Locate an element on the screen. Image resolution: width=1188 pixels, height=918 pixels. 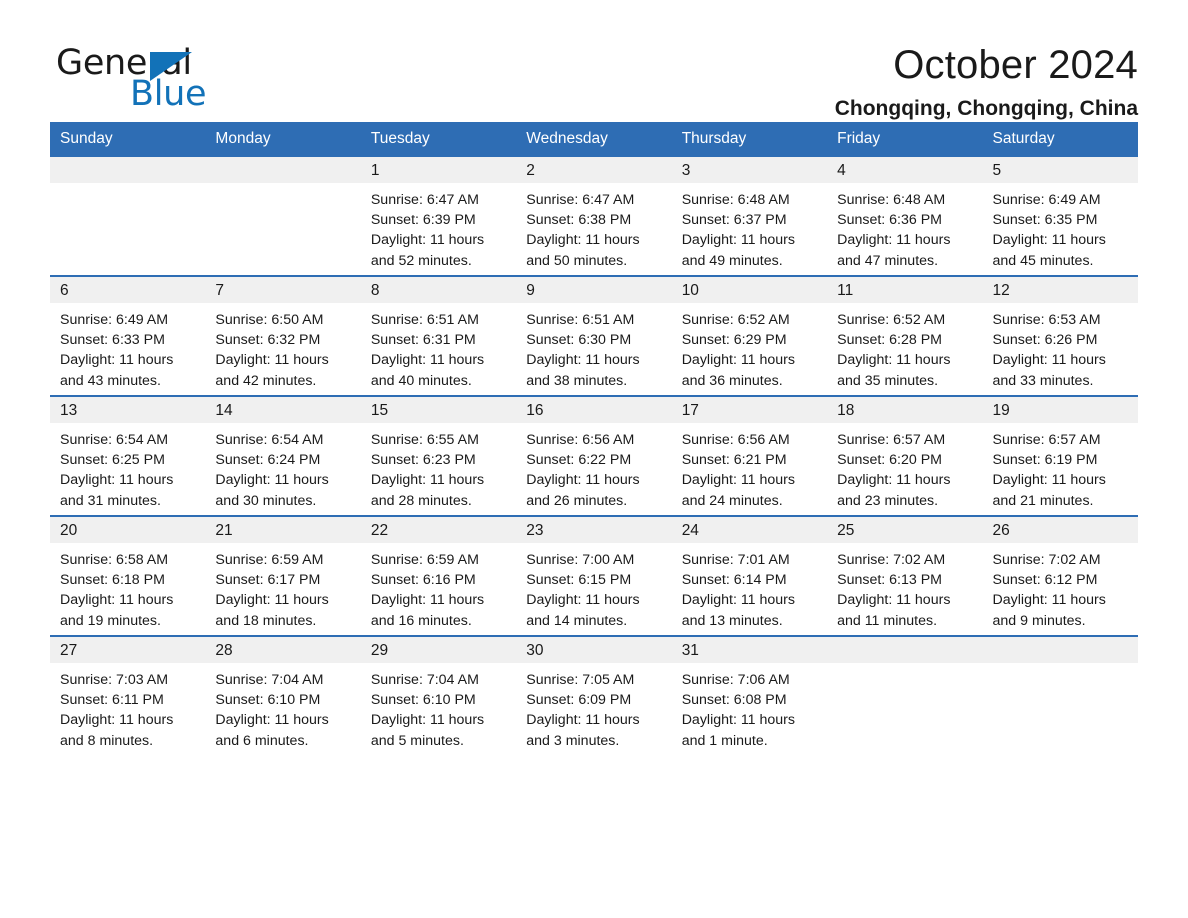
weekday-header-thursday: Thursday is located at coordinates (749, 139).